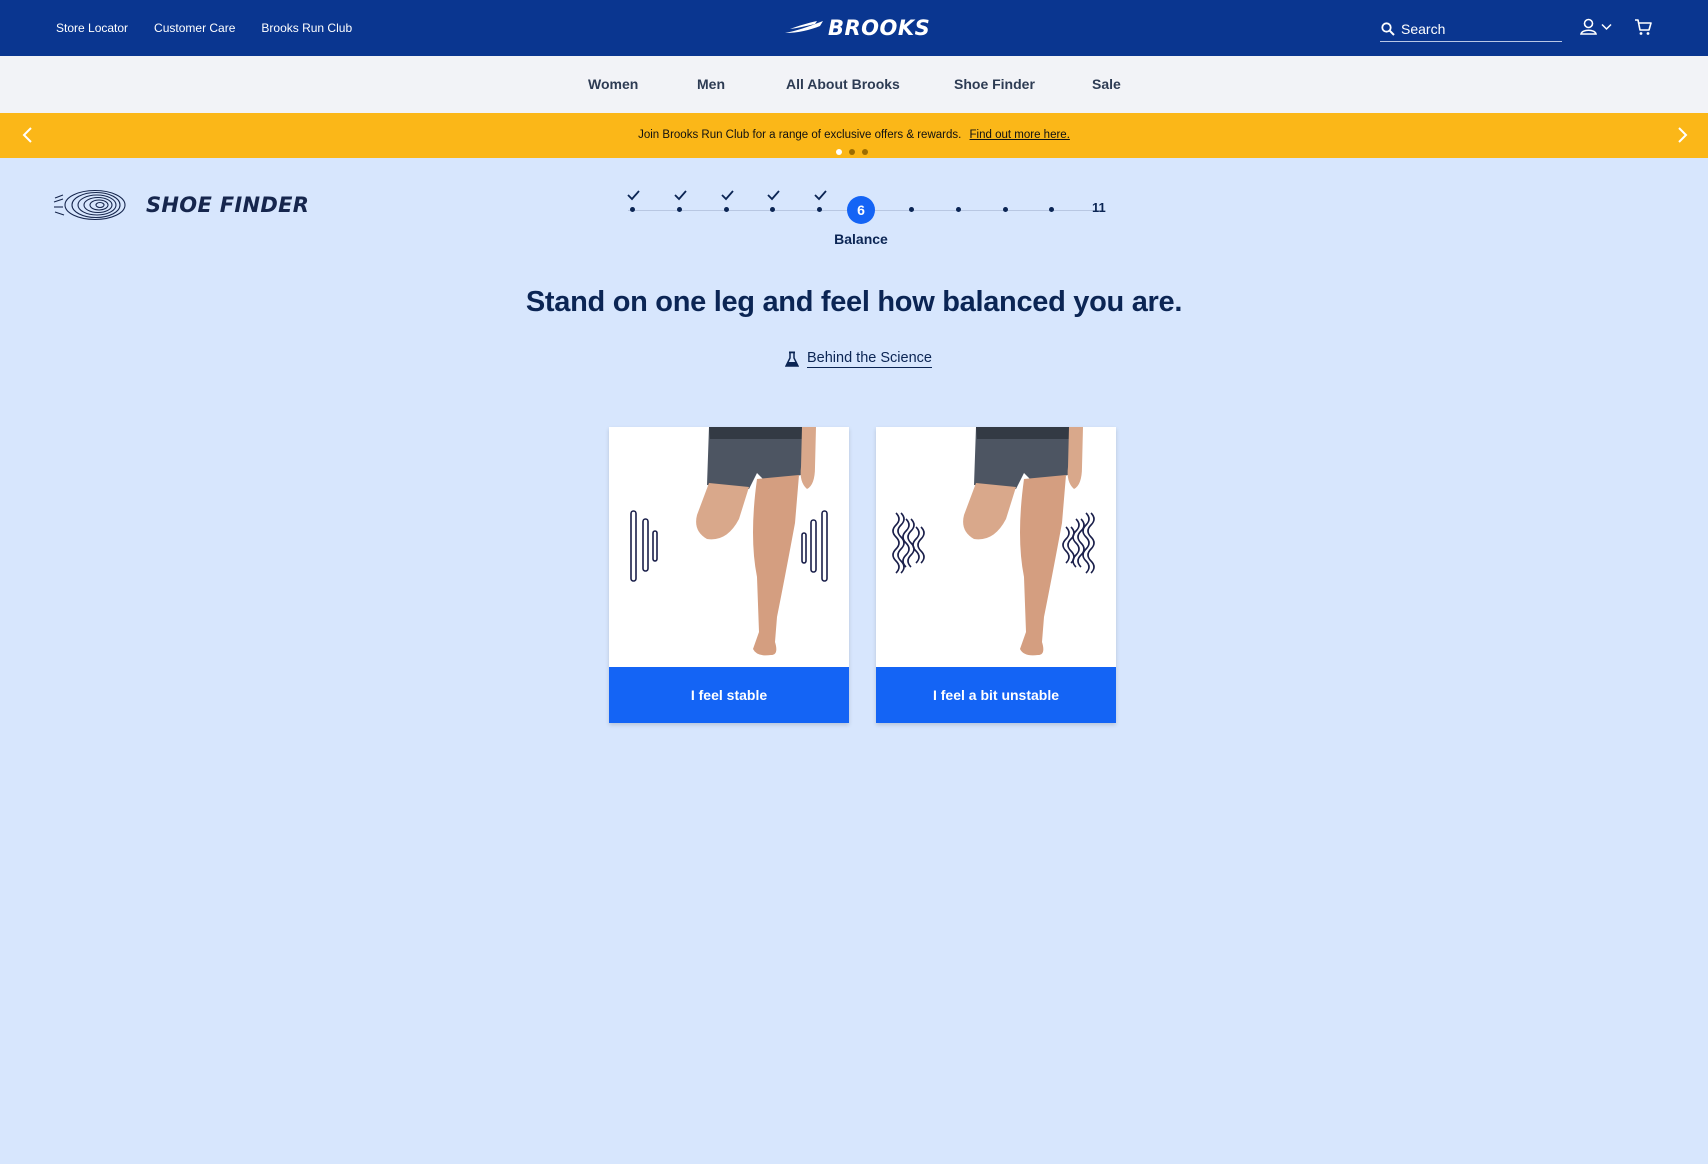 The height and width of the screenshot is (1164, 1708). I want to click on step-4-completed, so click(773, 202).